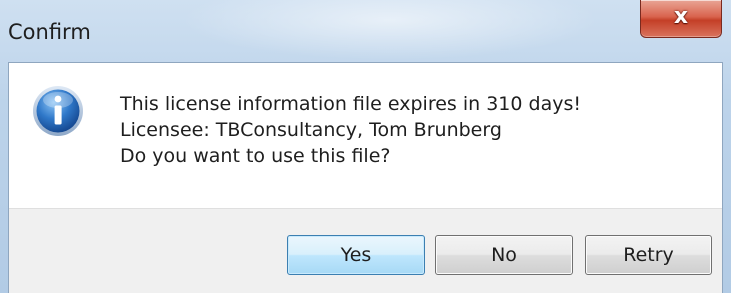 The width and height of the screenshot is (731, 293). Describe the element at coordinates (311, 130) in the screenshot. I see `message-line: Licensee: TBConsultancy, Tom Brunberg` at that location.